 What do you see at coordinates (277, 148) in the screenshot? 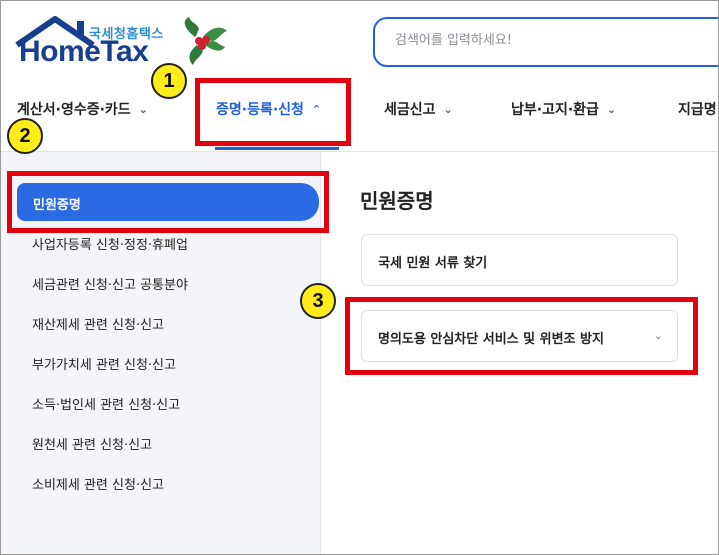
I see `active-tab-indicator` at bounding box center [277, 148].